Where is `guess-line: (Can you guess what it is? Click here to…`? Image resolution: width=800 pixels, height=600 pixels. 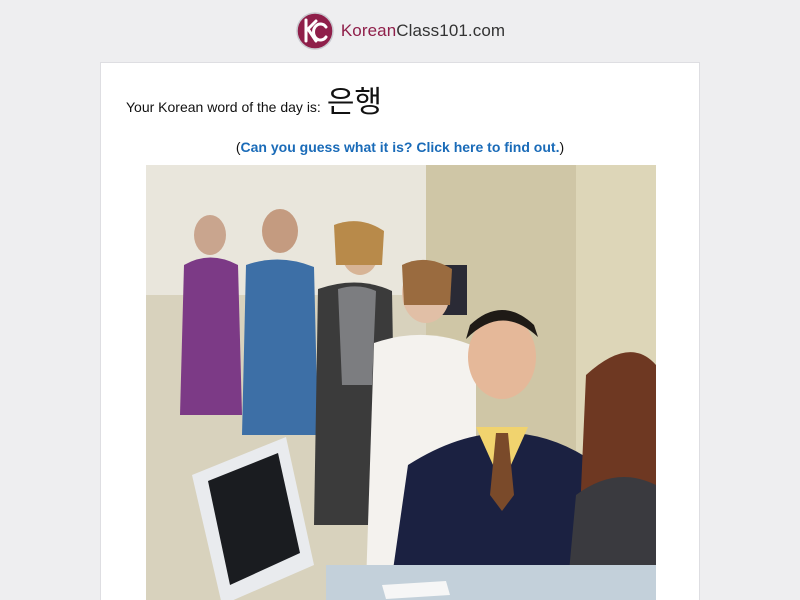 guess-line: (Can you guess what it is? Click here to… is located at coordinates (400, 147).